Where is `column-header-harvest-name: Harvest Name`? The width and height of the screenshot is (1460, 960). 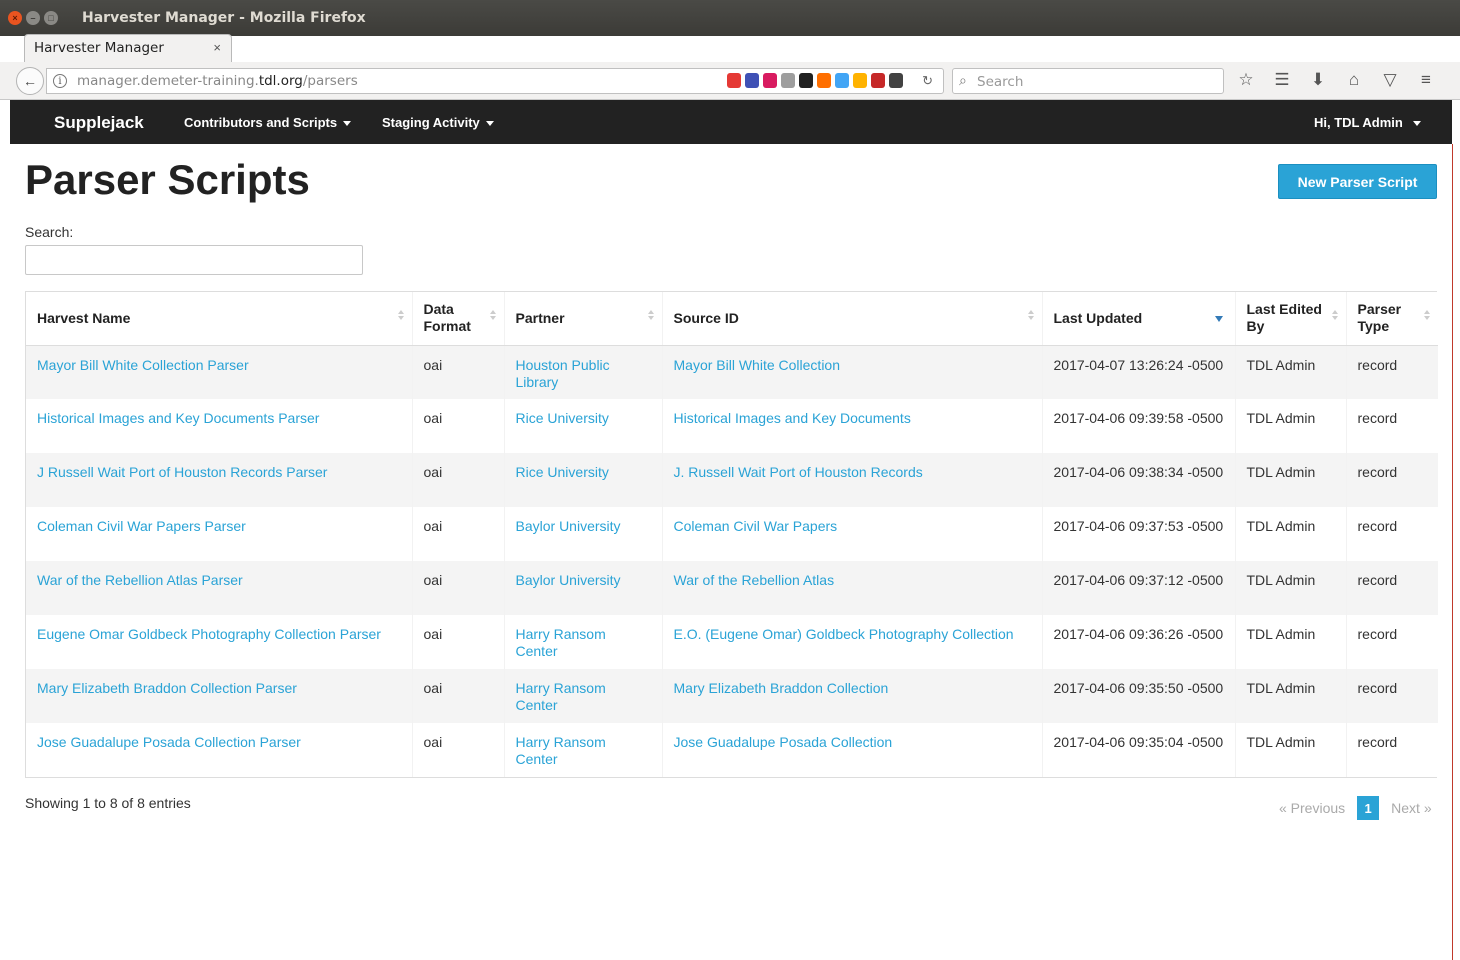
column-header-harvest-name: Harvest Name is located at coordinates (219, 319).